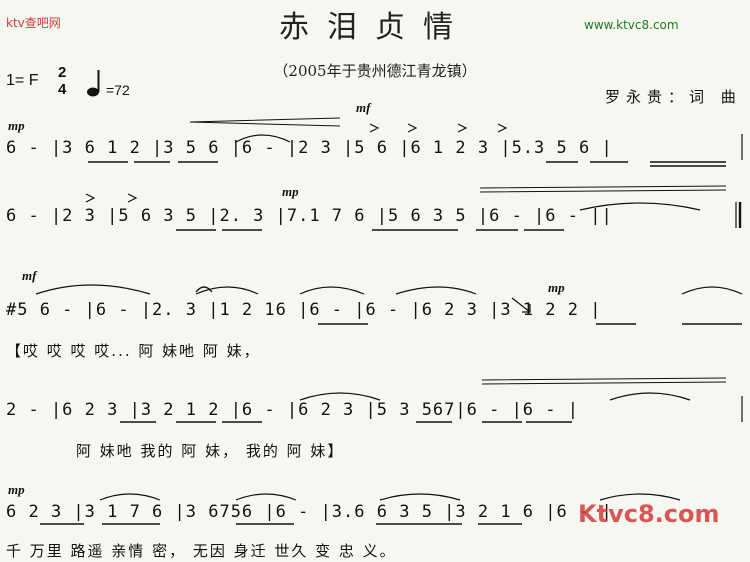  I want to click on site-logo: Ktvc8.com, so click(649, 514).